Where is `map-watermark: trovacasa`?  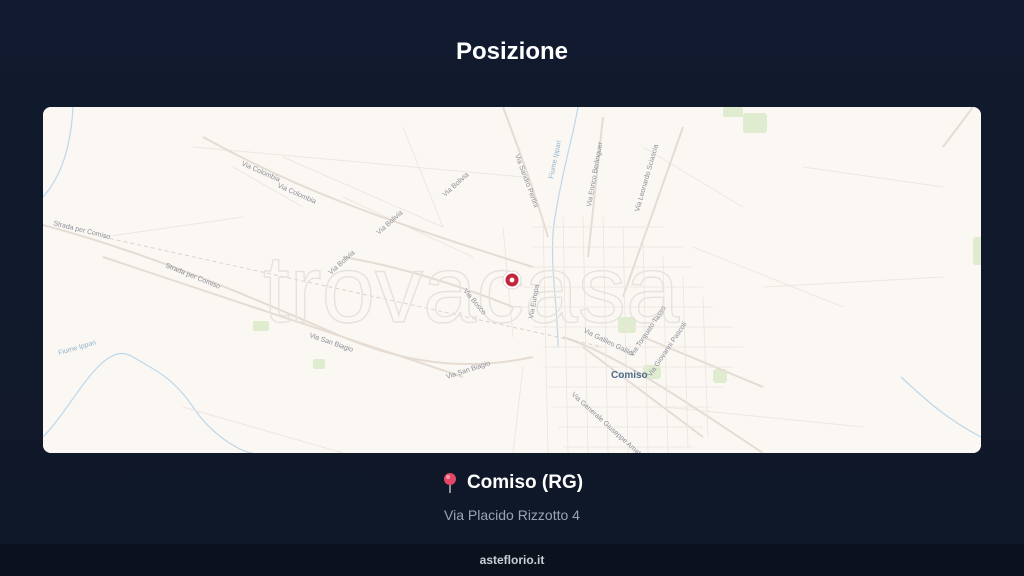 map-watermark: trovacasa is located at coordinates (471, 289).